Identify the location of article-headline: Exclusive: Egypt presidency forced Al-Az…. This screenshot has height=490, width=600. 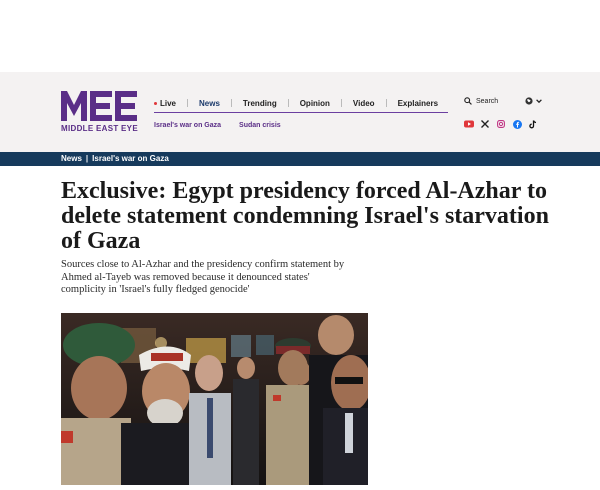
(305, 216).